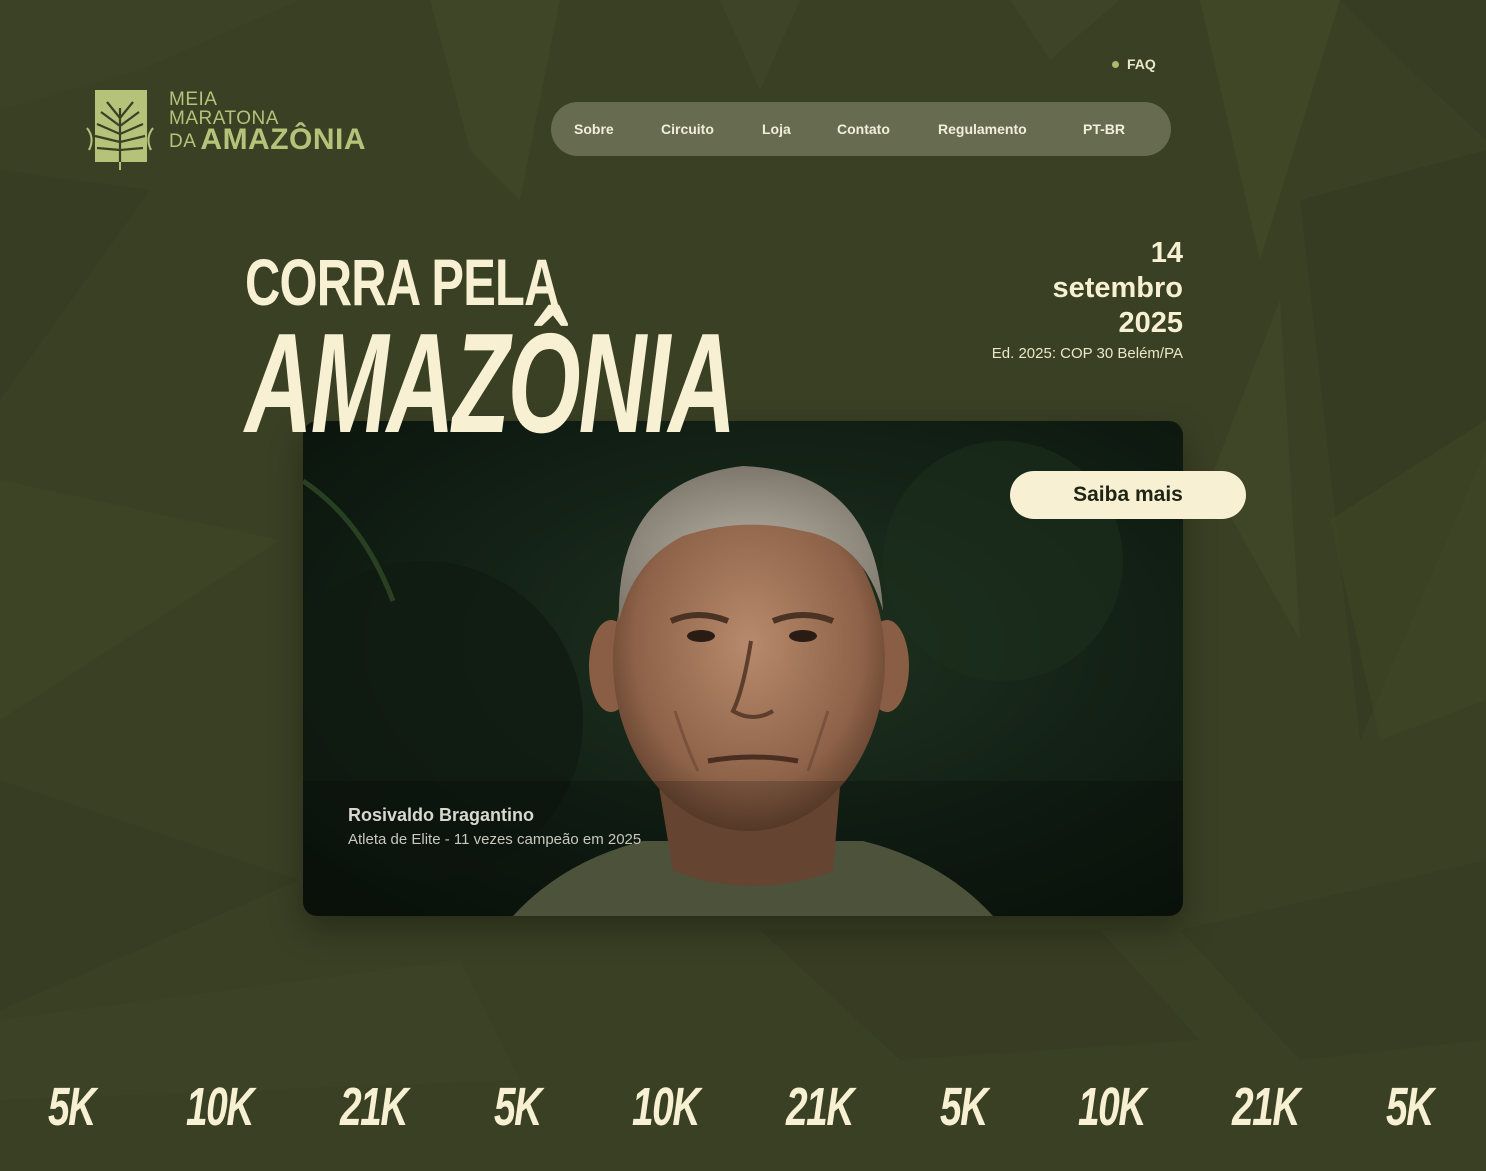 This screenshot has width=1486, height=1171. What do you see at coordinates (1087, 353) in the screenshot?
I see `event-edition: Ed. 2025: COP 30 Belém/PA` at bounding box center [1087, 353].